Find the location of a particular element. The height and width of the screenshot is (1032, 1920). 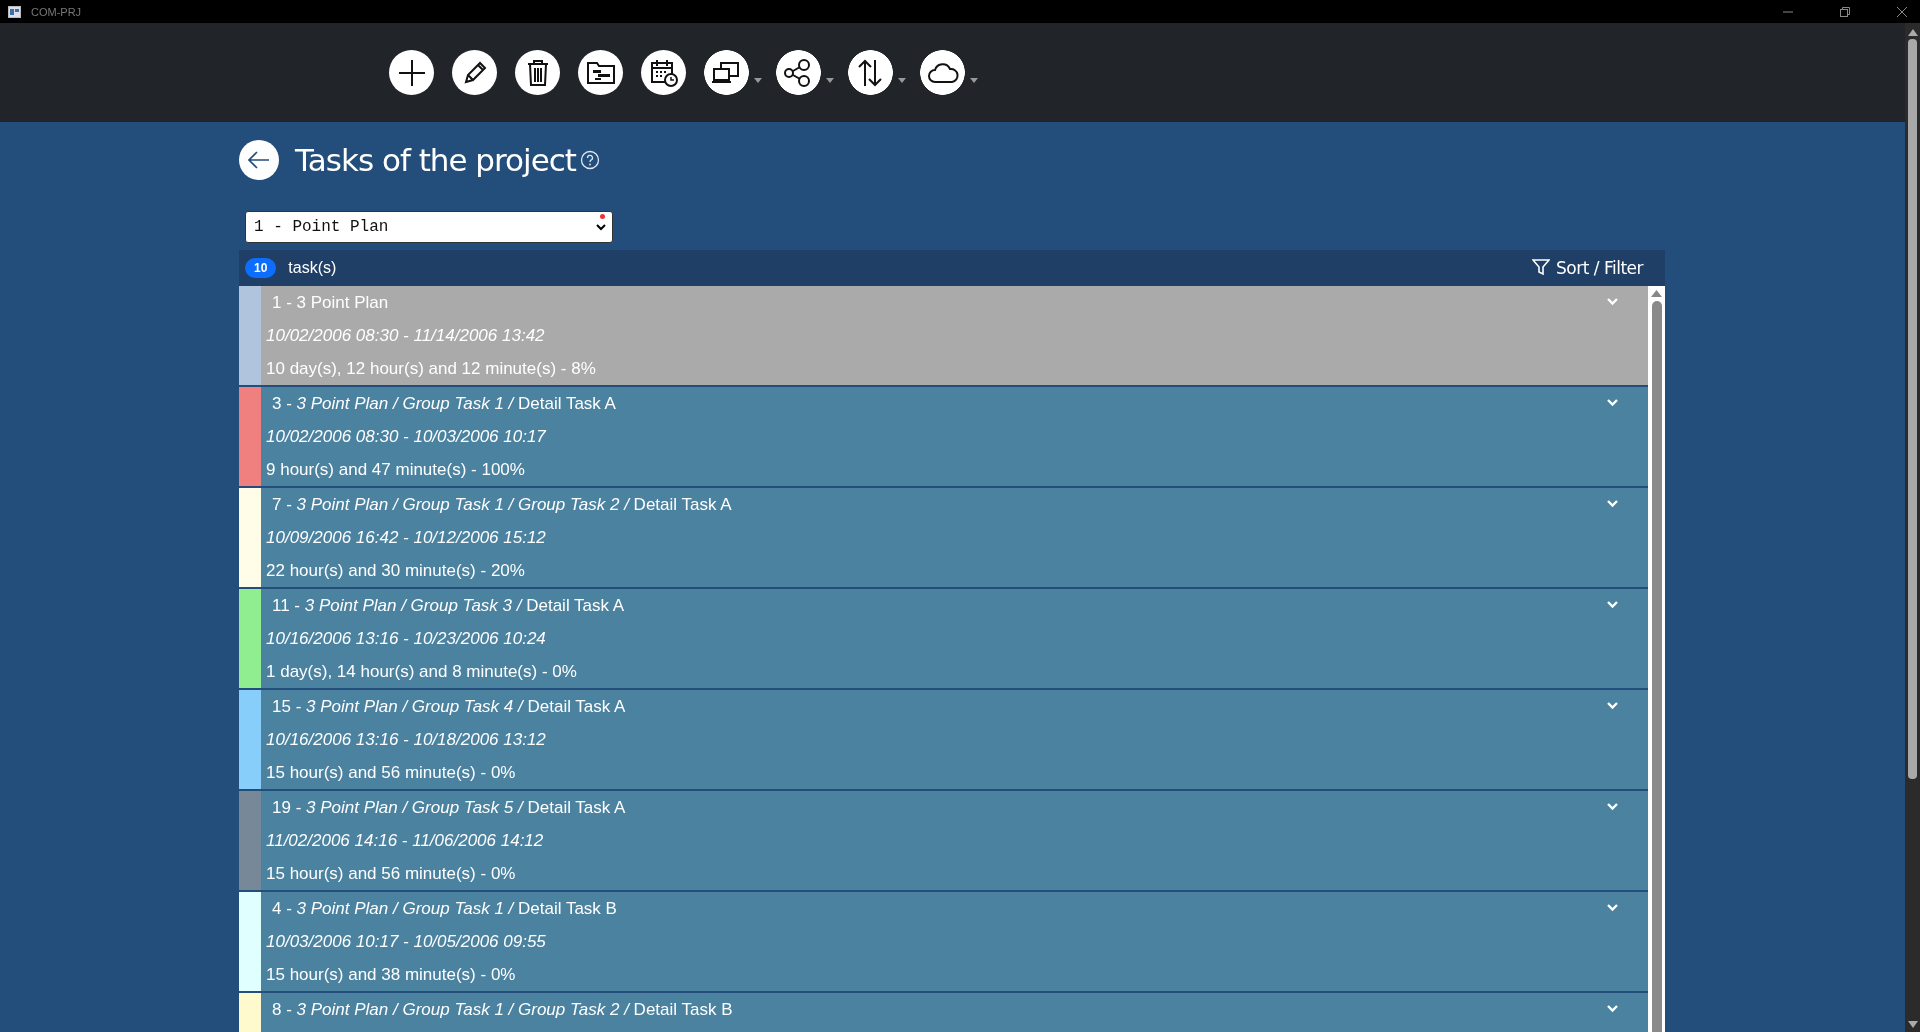

close-icon is located at coordinates (1902, 11).